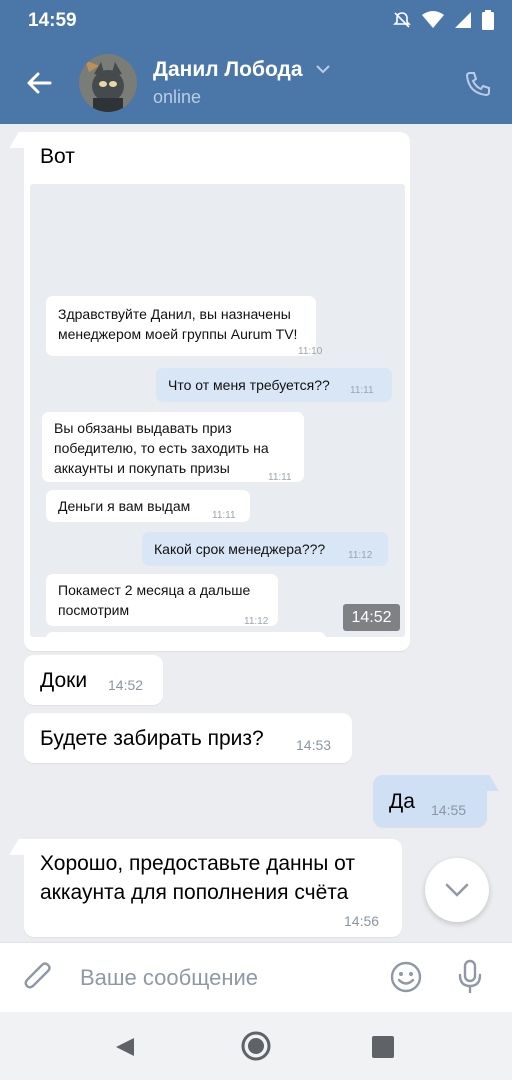  Describe the element at coordinates (371, 617) in the screenshot. I see `screenshot-time-badge: 14:52` at that location.